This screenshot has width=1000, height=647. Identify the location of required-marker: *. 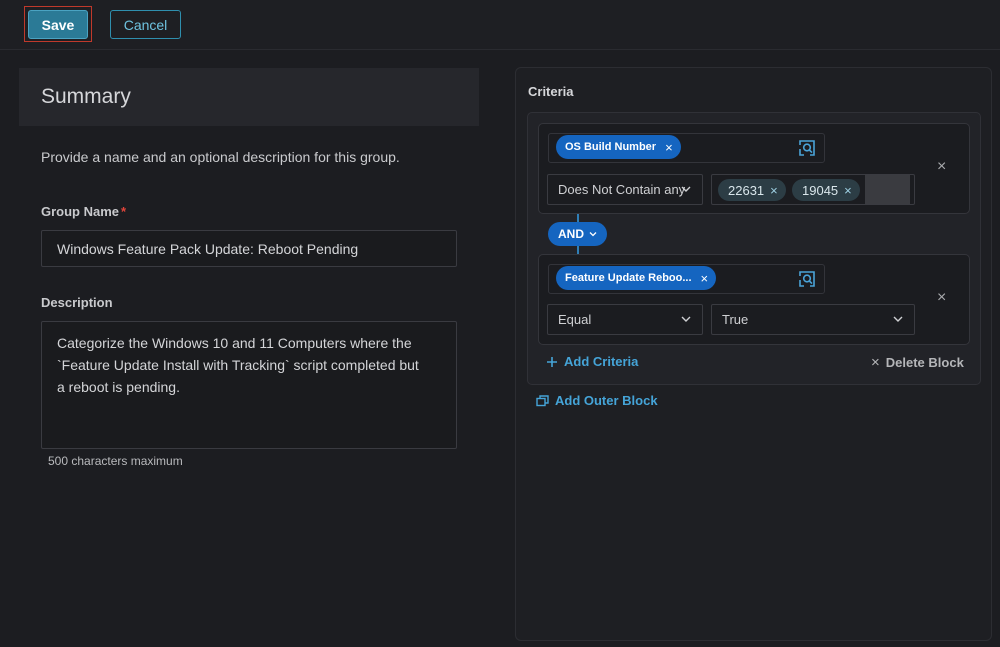
(124, 211).